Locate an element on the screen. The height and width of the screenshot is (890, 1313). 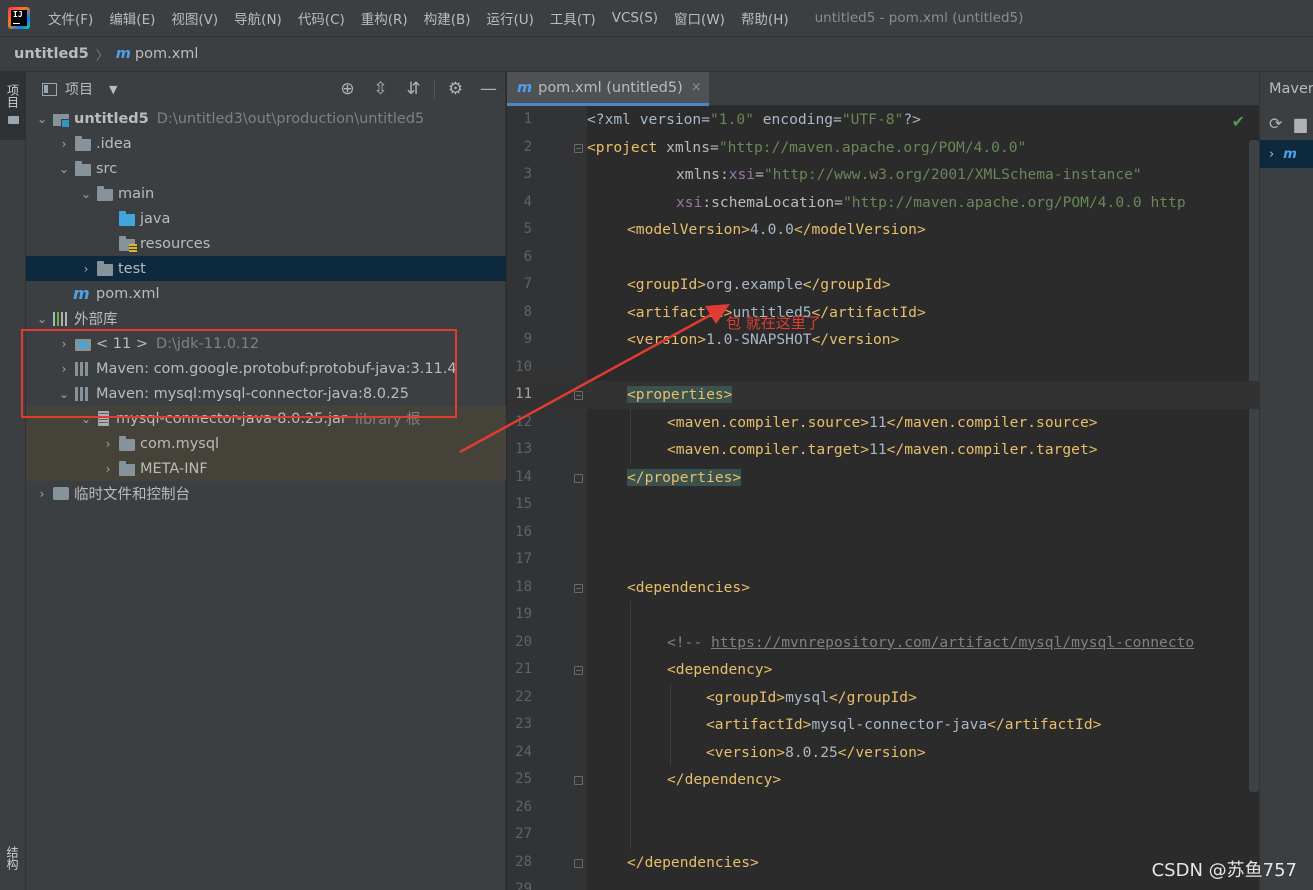
tree-node-main: ⌄ main is located at coordinates (266, 193).